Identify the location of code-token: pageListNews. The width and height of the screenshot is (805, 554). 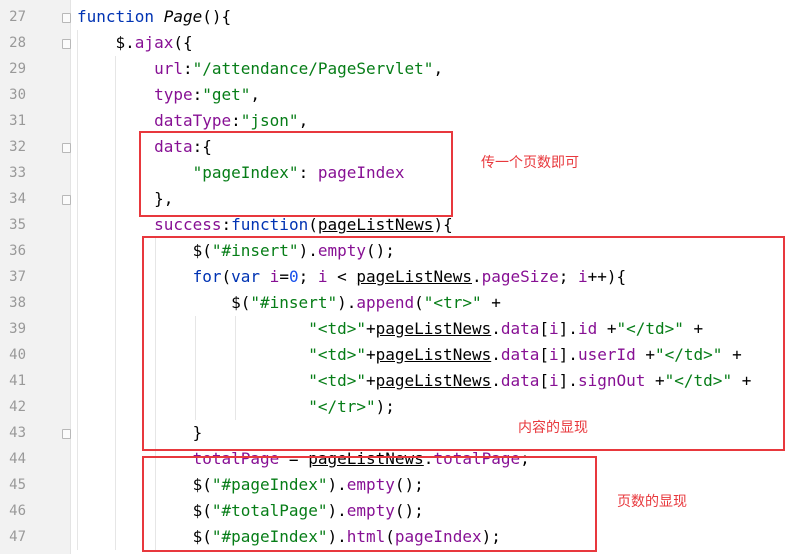
(375, 224).